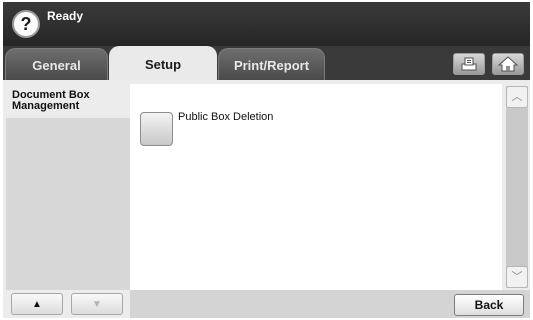  I want to click on scrollbar: ︿ ﹀, so click(517, 187).